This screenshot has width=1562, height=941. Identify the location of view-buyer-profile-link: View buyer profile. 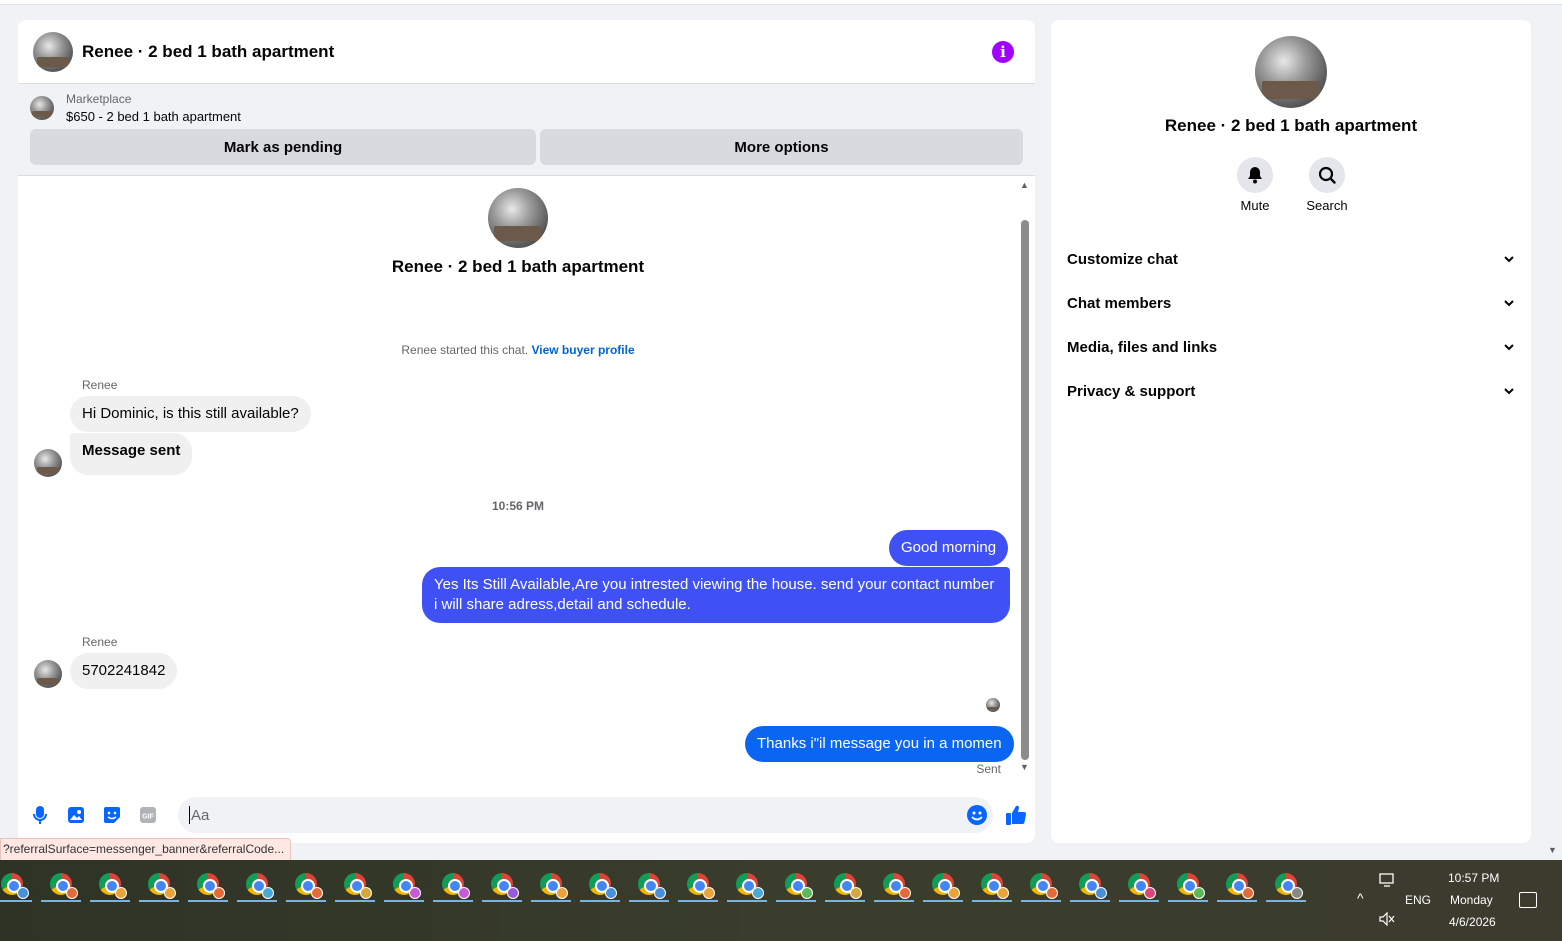
(582, 350).